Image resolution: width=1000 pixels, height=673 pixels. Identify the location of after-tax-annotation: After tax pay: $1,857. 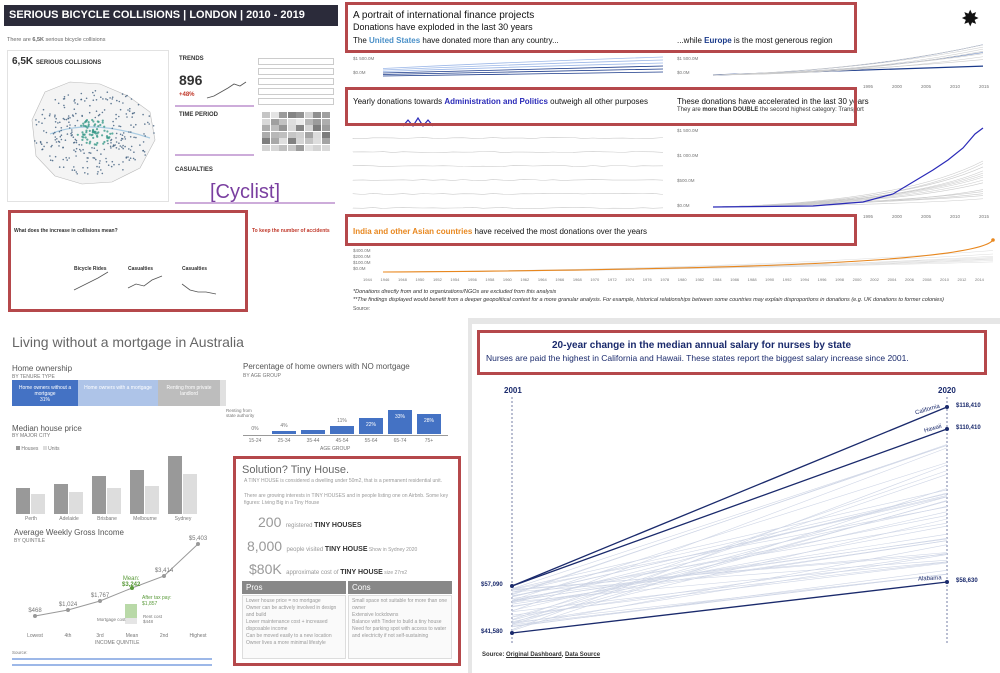
(157, 601).